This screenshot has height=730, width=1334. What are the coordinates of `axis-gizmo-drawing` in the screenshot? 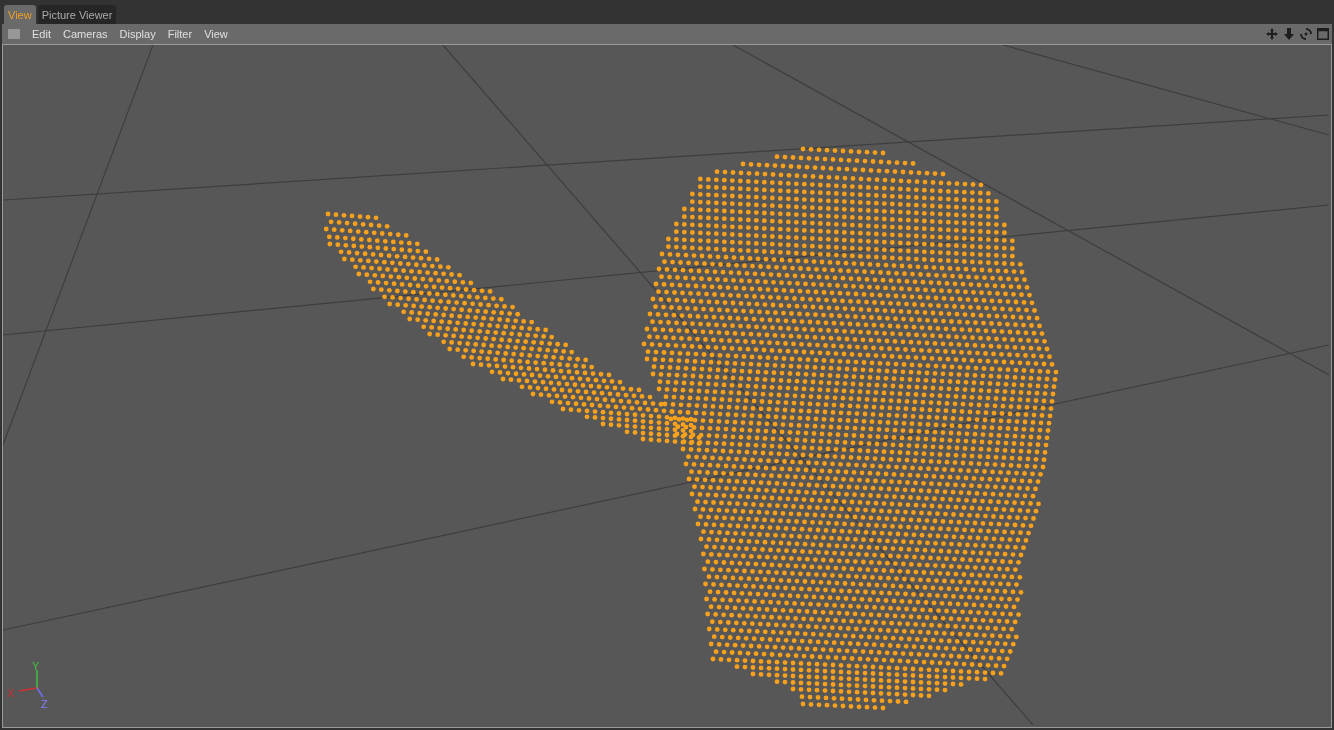 It's located at (31, 683).